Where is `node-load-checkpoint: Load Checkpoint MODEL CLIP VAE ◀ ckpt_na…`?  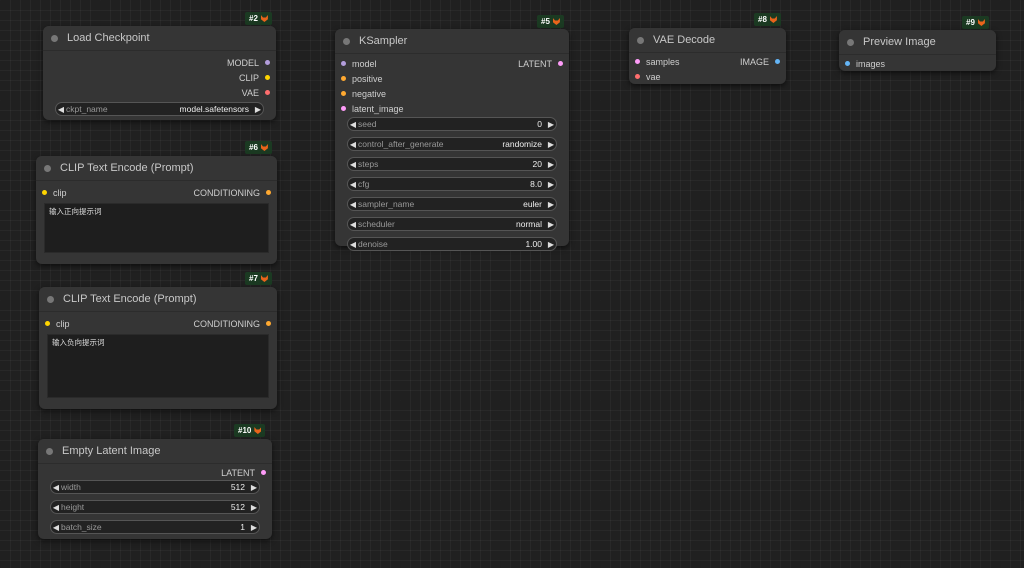 node-load-checkpoint: Load Checkpoint MODEL CLIP VAE ◀ ckpt_na… is located at coordinates (159, 73).